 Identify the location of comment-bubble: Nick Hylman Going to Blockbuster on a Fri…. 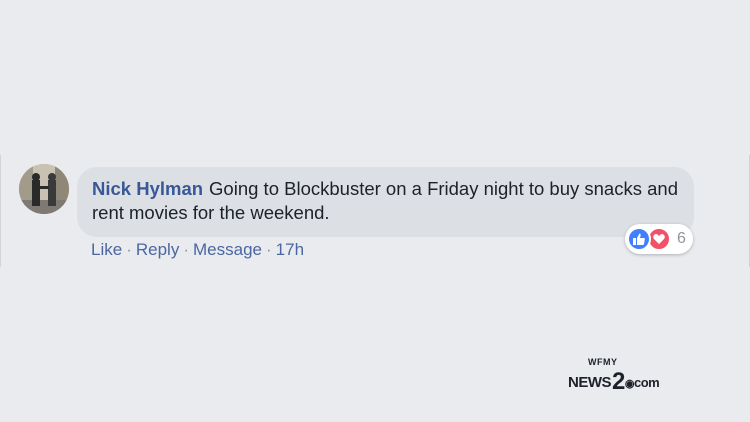
(385, 202).